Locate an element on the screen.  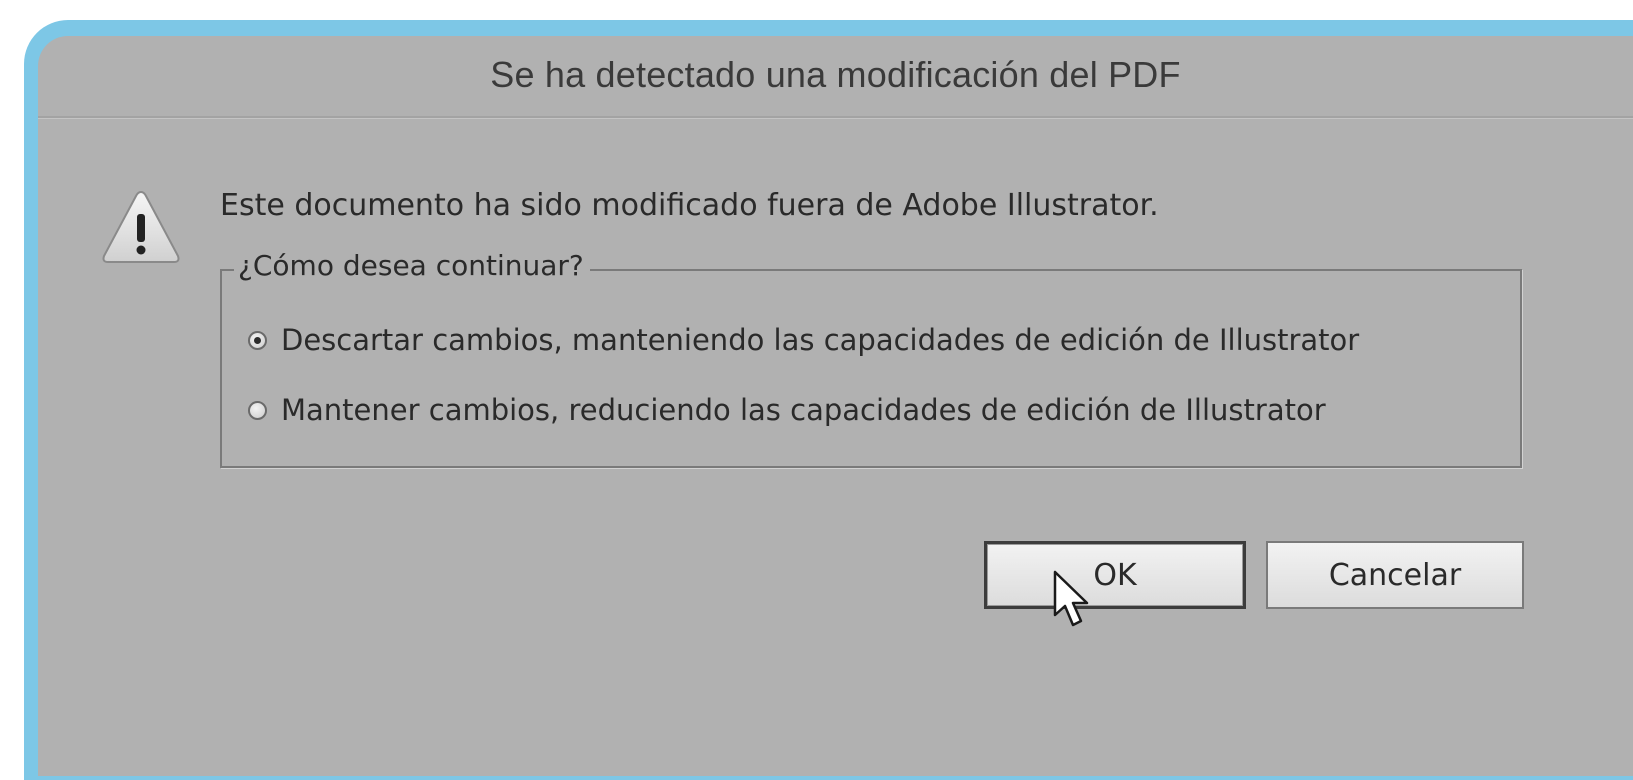
radio-selected-dot is located at coordinates (257, 340).